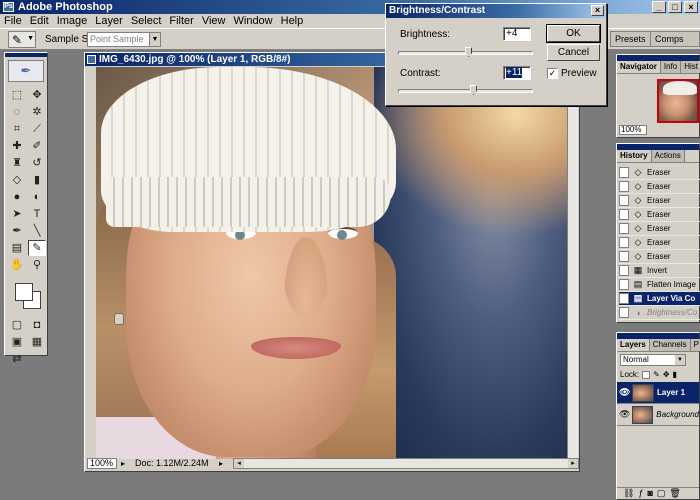  Describe the element at coordinates (670, 345) in the screenshot. I see `tab-channels: Channels` at that location.